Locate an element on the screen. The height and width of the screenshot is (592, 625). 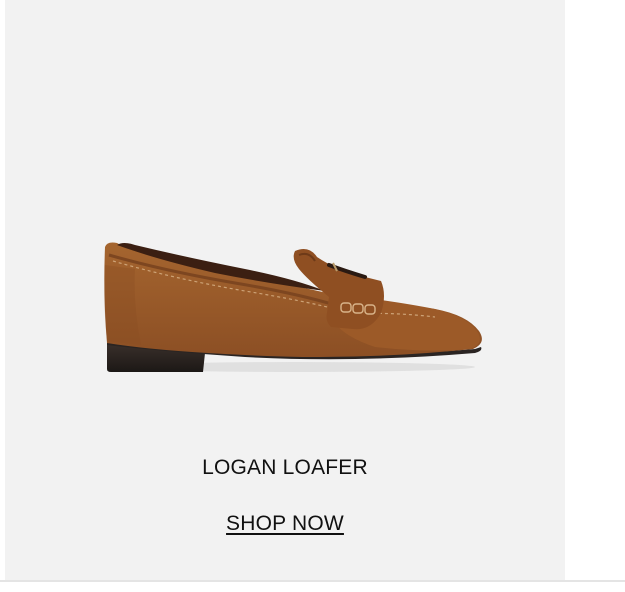
shop-now-link: SHOP NOW is located at coordinates (285, 523).